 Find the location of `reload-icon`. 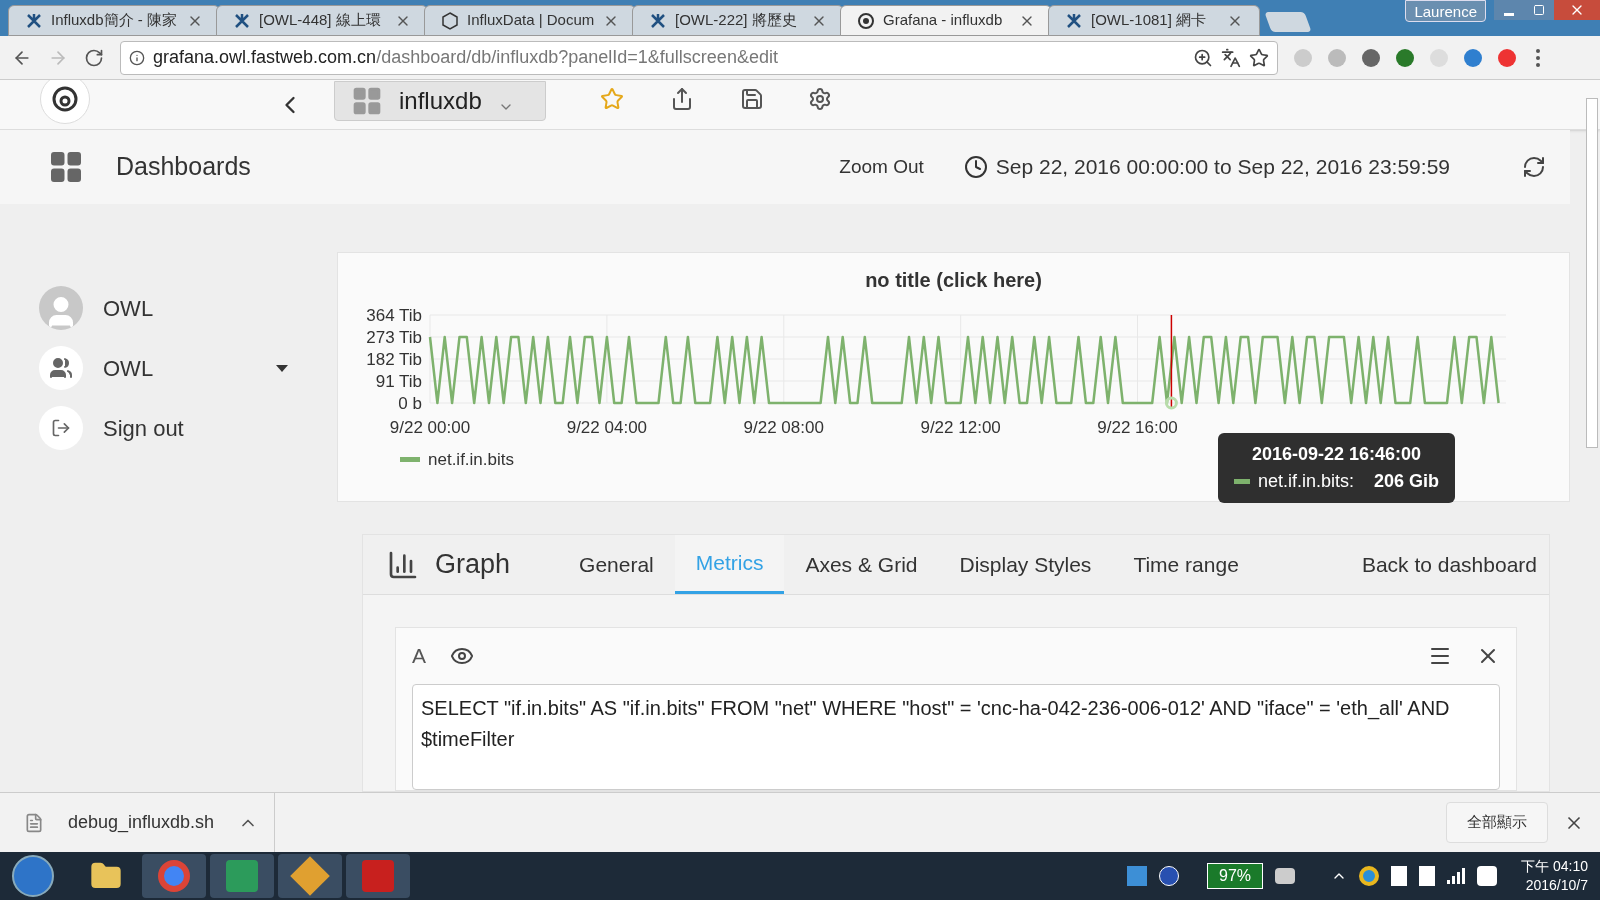

reload-icon is located at coordinates (94, 57).